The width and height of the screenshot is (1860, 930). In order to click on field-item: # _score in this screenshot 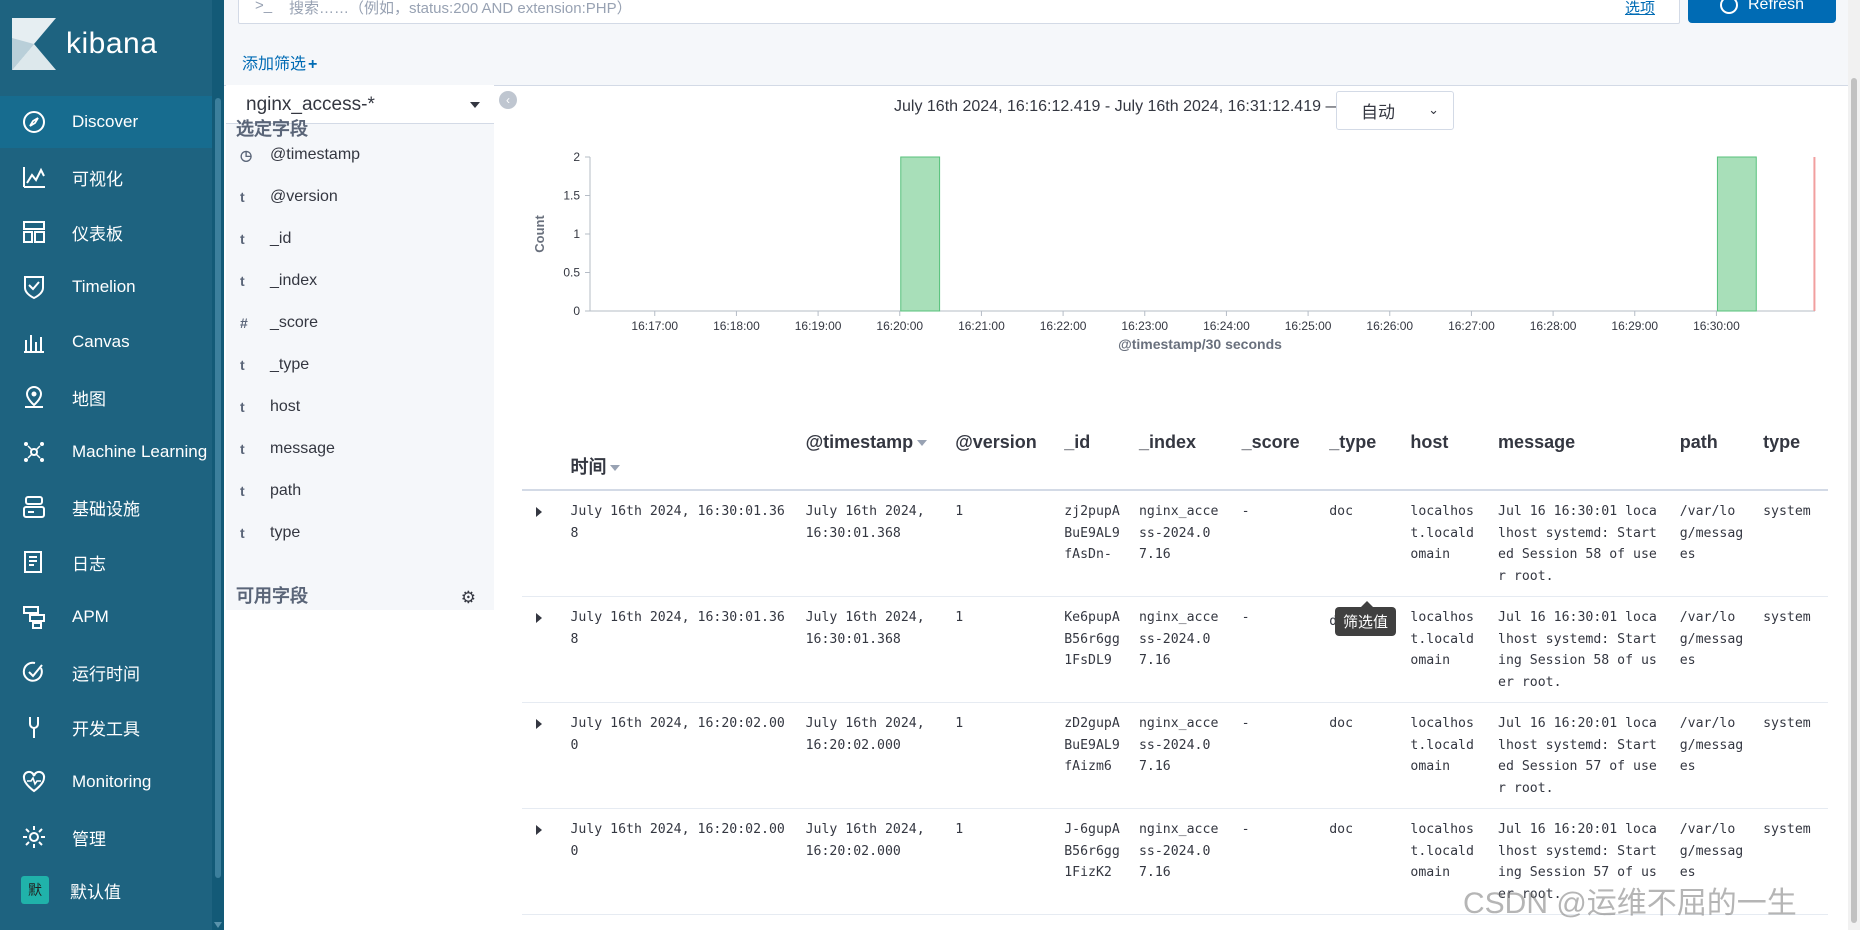, I will do `click(277, 323)`.